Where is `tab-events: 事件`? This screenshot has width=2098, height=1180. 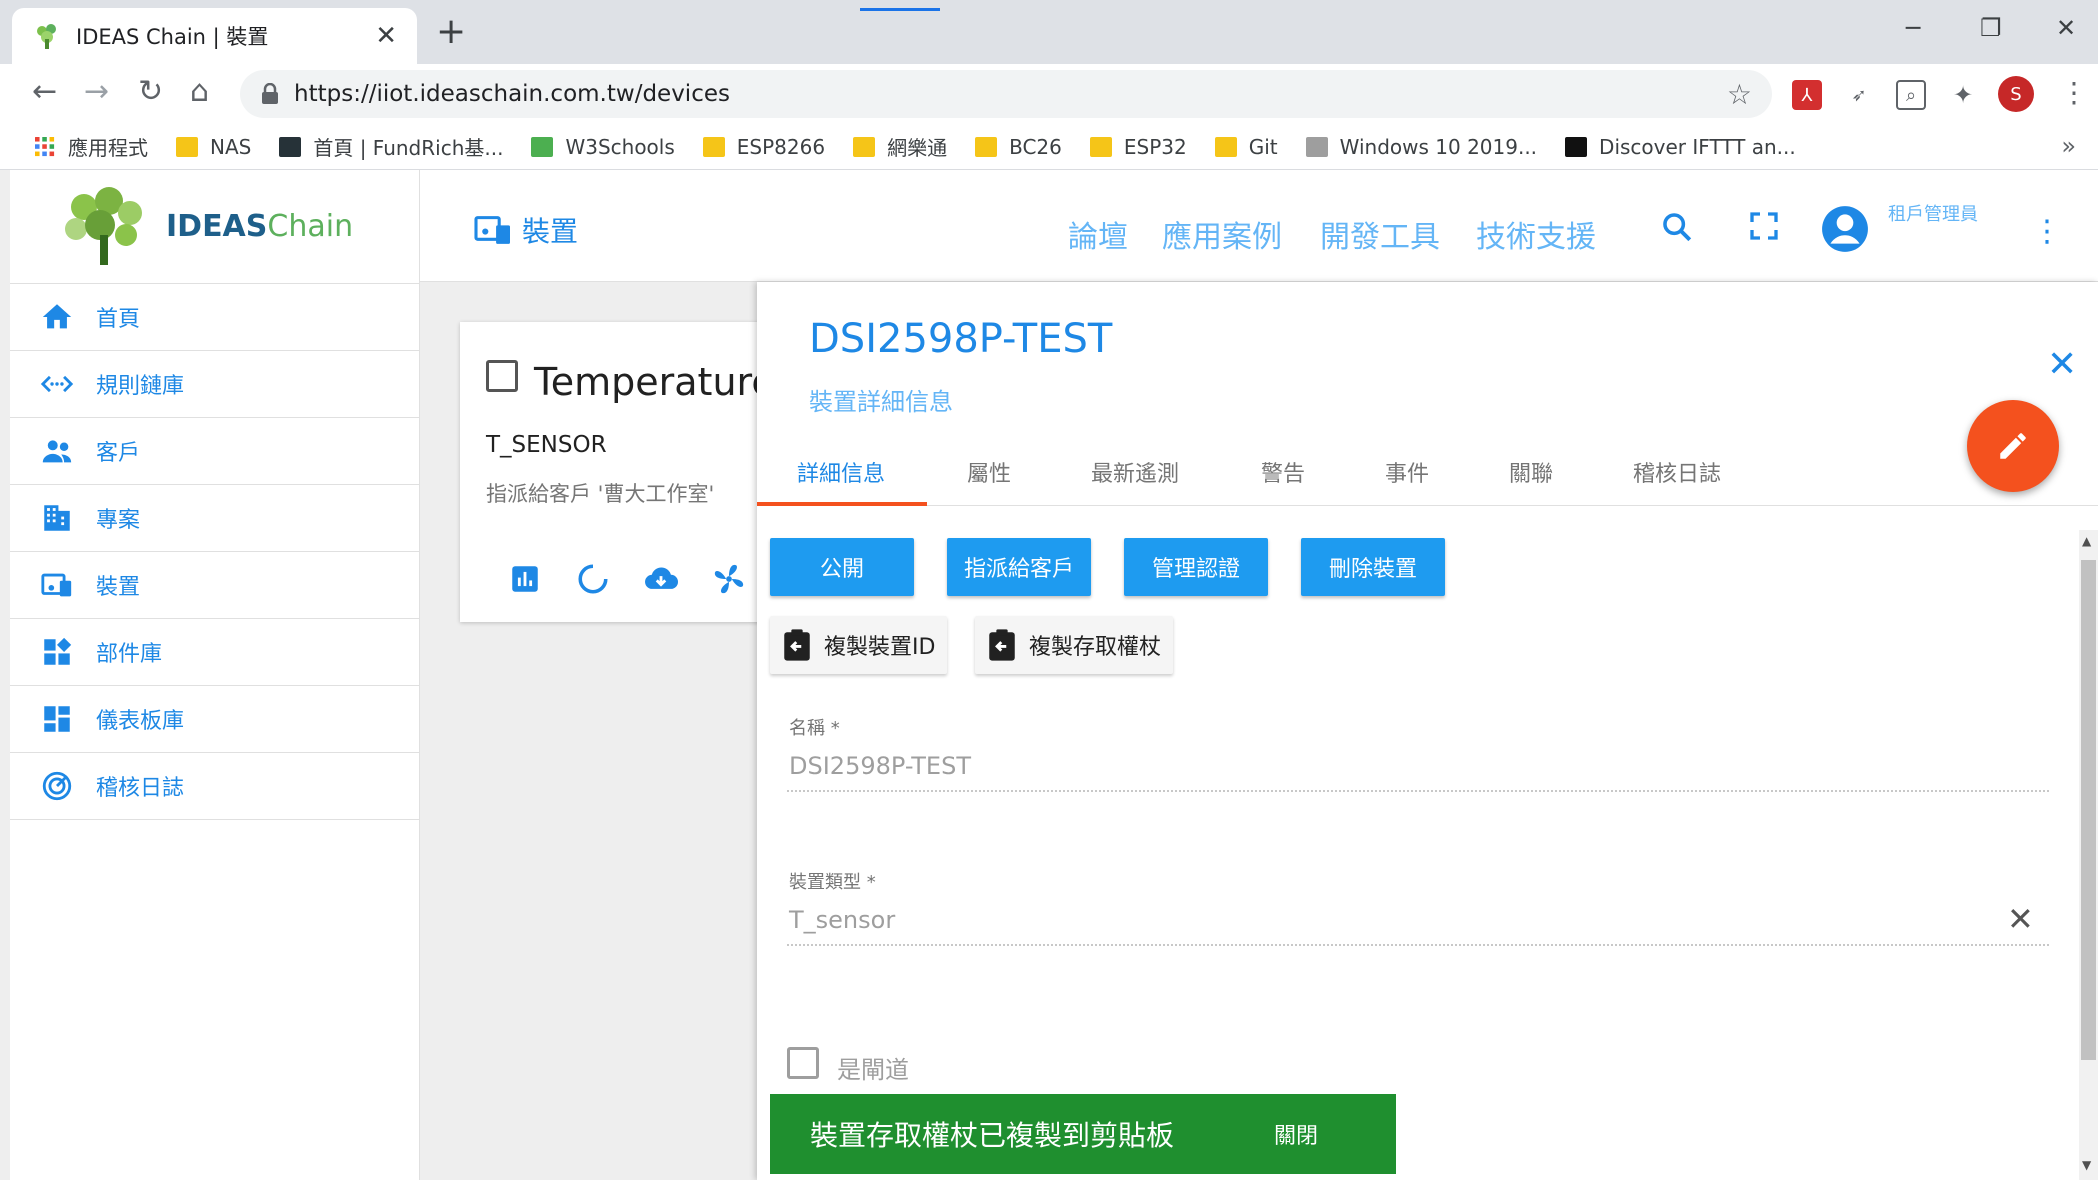
tab-events: 事件 is located at coordinates (1407, 472).